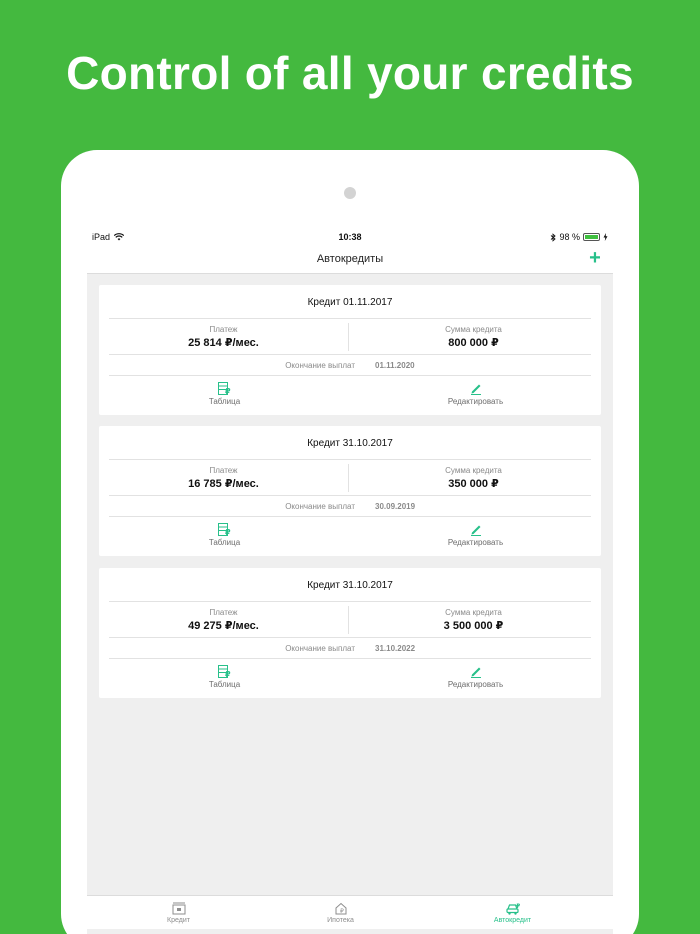  I want to click on tab-bar: Кредит ₽ Ипотека ₽ Автокредит, so click(350, 912).